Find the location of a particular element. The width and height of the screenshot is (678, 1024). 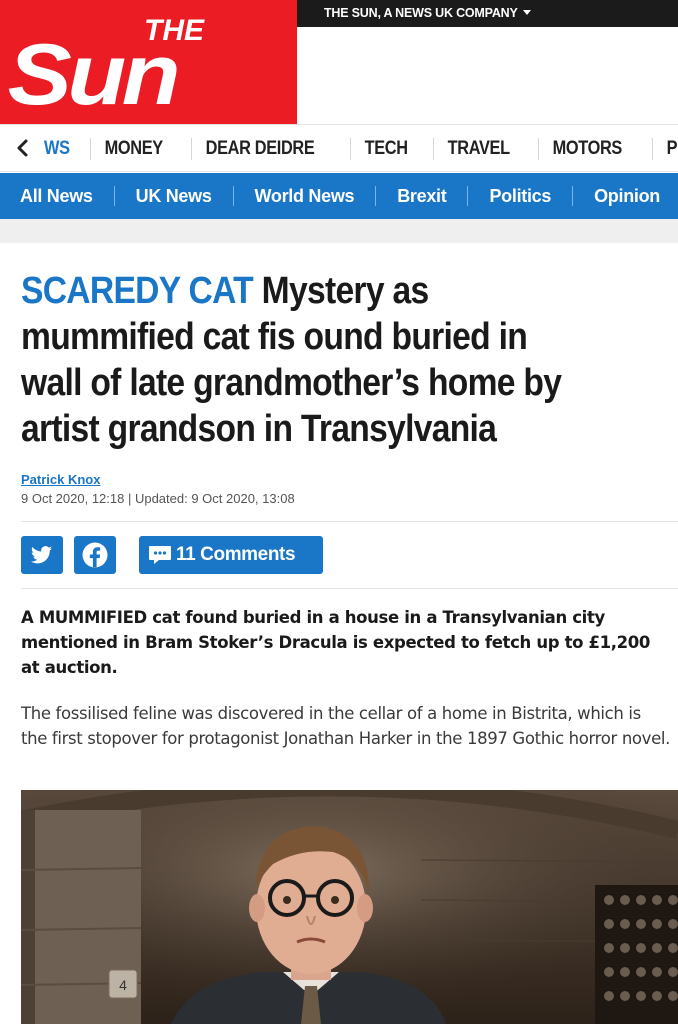

nav-item-news: WS is located at coordinates (63, 149).